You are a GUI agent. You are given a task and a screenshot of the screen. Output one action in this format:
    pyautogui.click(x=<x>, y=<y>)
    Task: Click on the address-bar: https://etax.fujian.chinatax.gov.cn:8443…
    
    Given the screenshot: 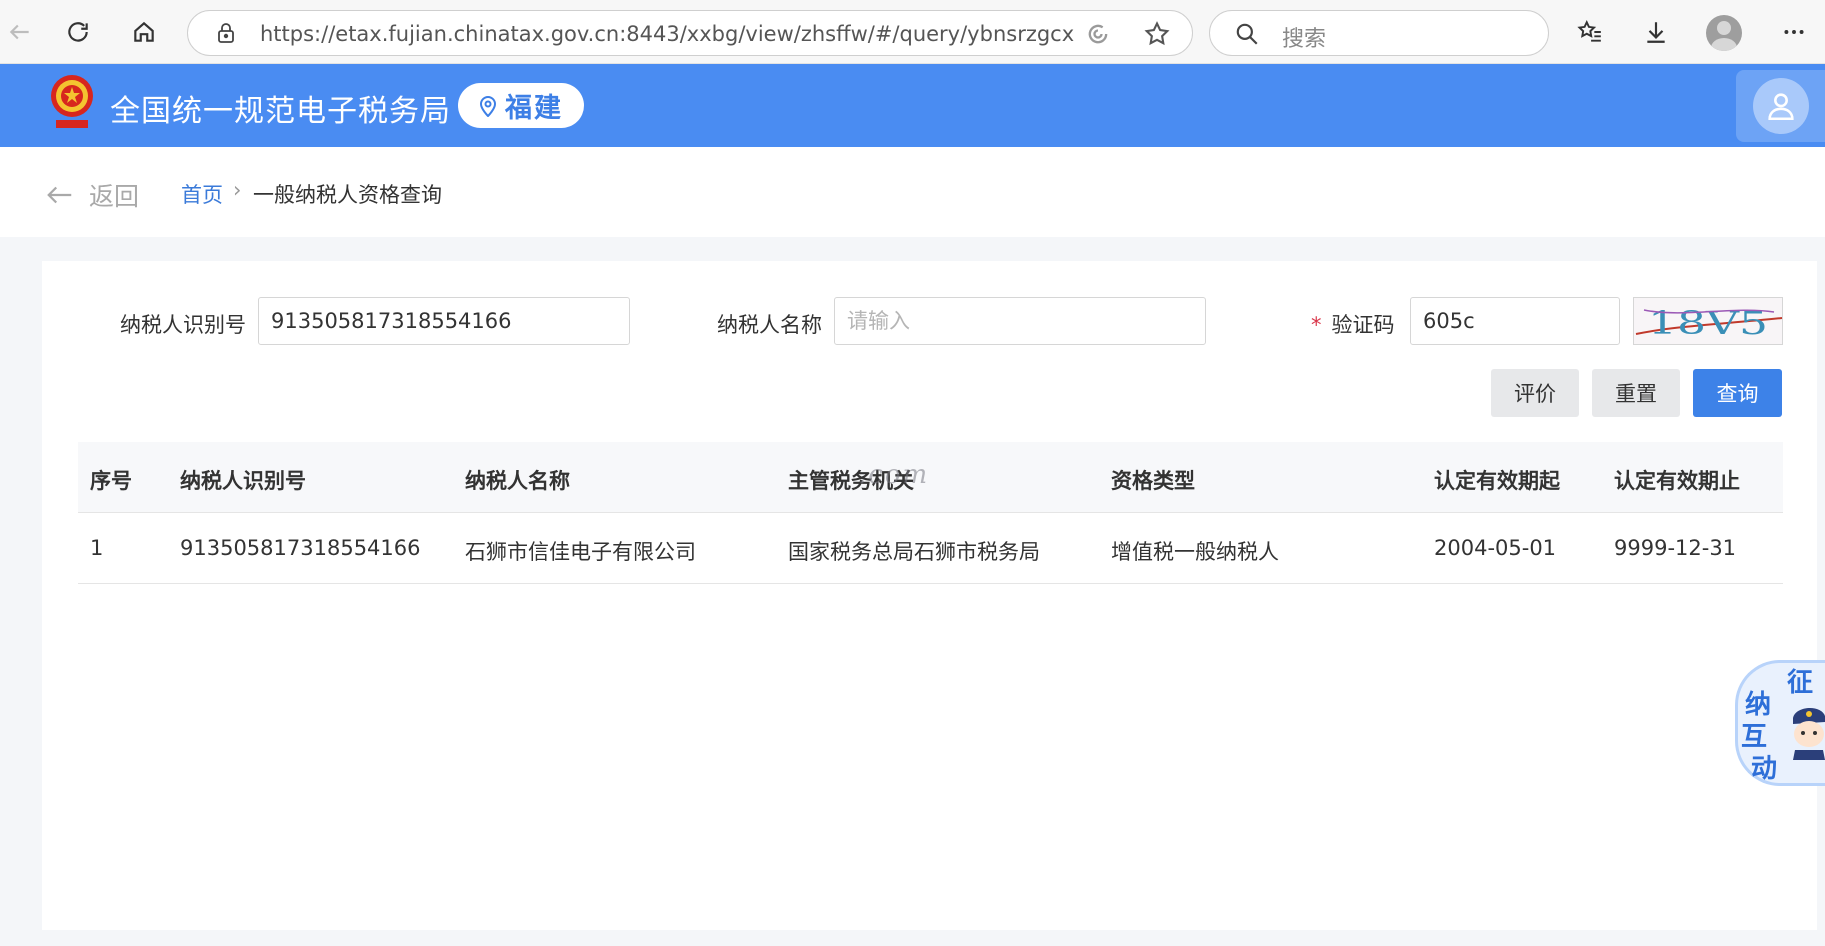 What is the action you would take?
    pyautogui.click(x=690, y=33)
    